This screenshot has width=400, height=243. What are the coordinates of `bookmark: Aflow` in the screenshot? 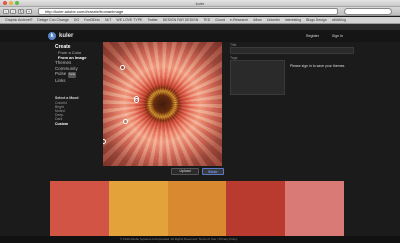 It's located at (257, 20).